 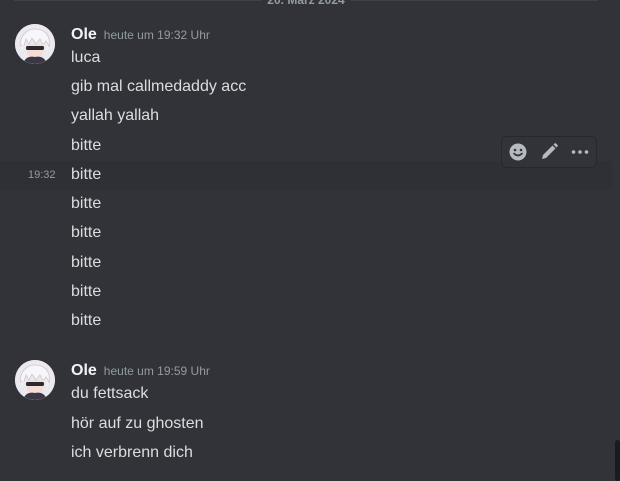 I want to click on message-line: yallah yallah, so click(x=306, y=116).